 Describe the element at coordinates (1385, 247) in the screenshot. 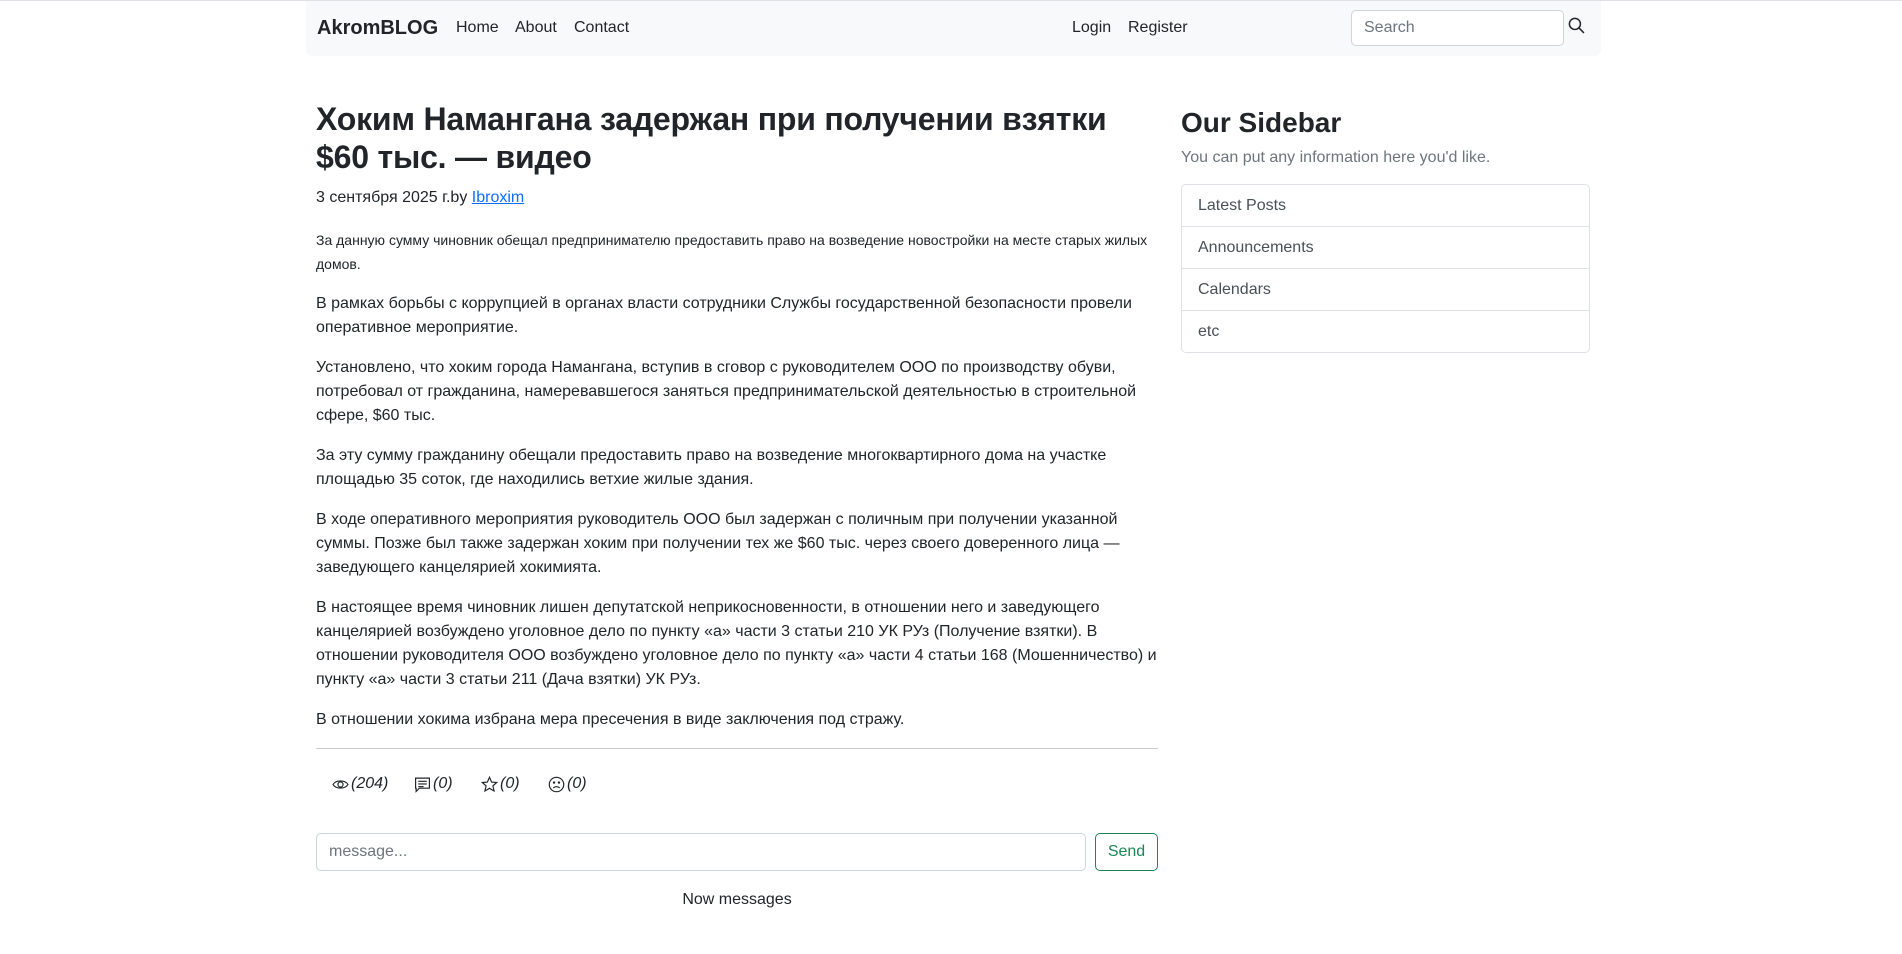

I see `sidebar-item-announcements: Announcements` at that location.